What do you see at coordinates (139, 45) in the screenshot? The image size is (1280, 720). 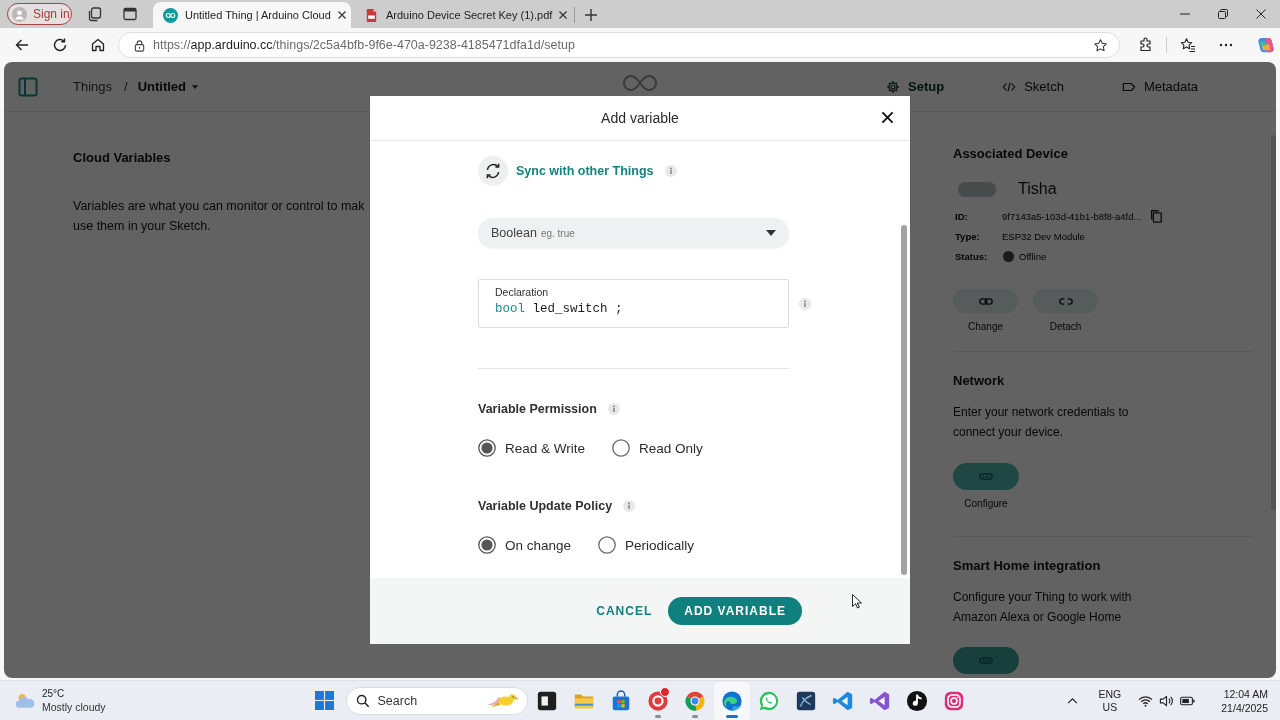 I see `lock-icon` at bounding box center [139, 45].